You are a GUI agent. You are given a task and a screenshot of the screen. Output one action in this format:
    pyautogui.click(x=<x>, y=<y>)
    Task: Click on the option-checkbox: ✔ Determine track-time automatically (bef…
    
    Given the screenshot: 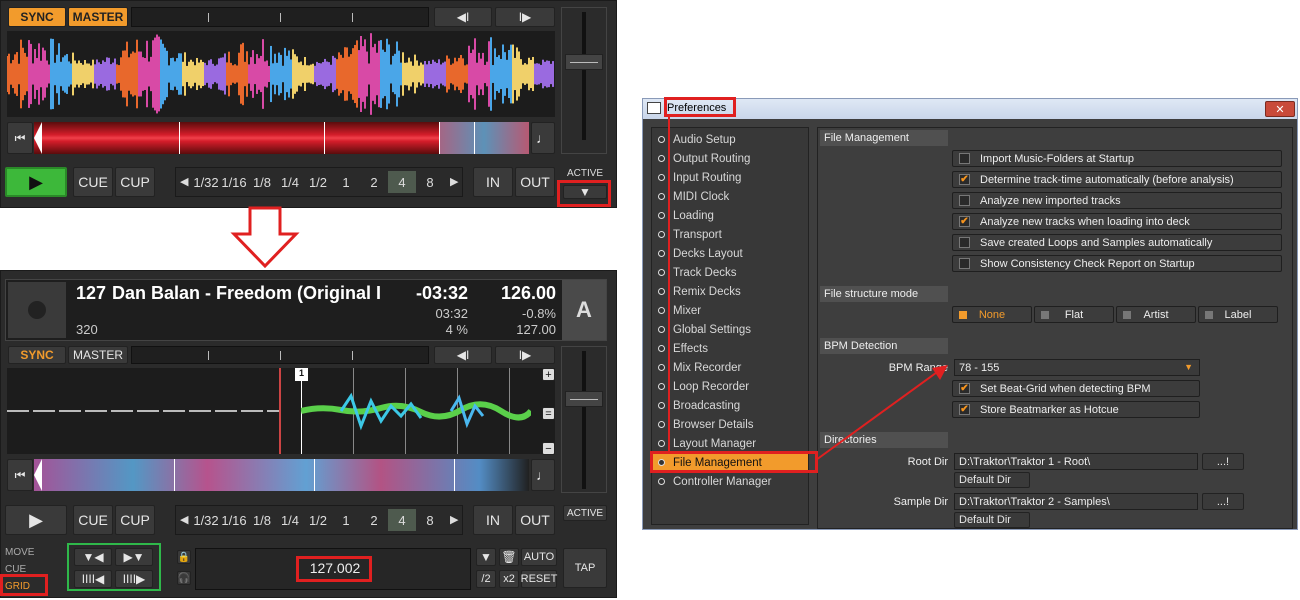 What is the action you would take?
    pyautogui.click(x=1117, y=179)
    